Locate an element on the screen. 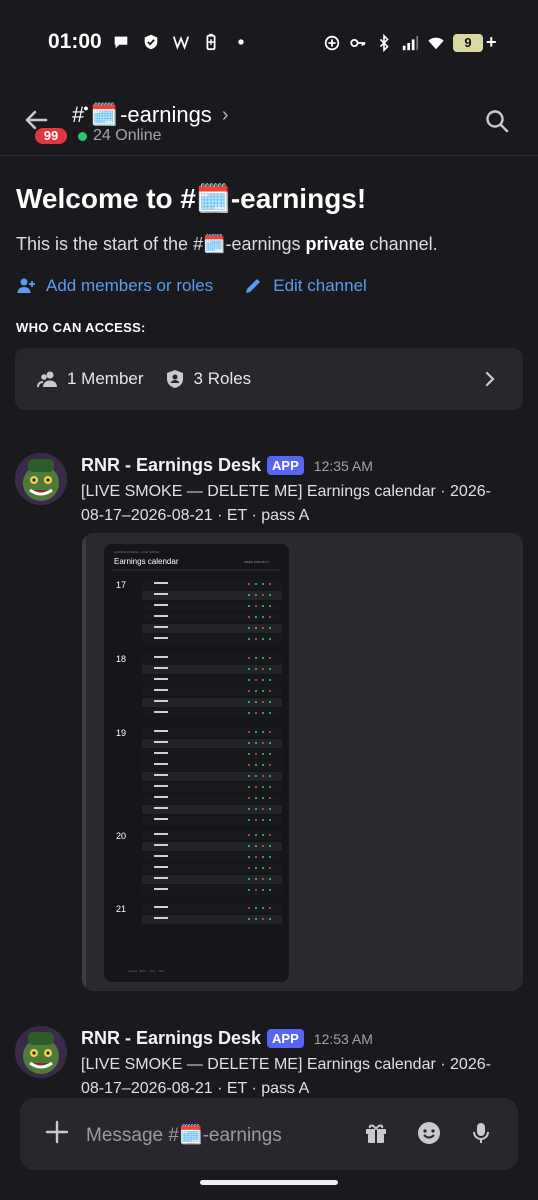 This screenshot has width=538, height=1200. role-shield-icon is located at coordinates (174, 379).